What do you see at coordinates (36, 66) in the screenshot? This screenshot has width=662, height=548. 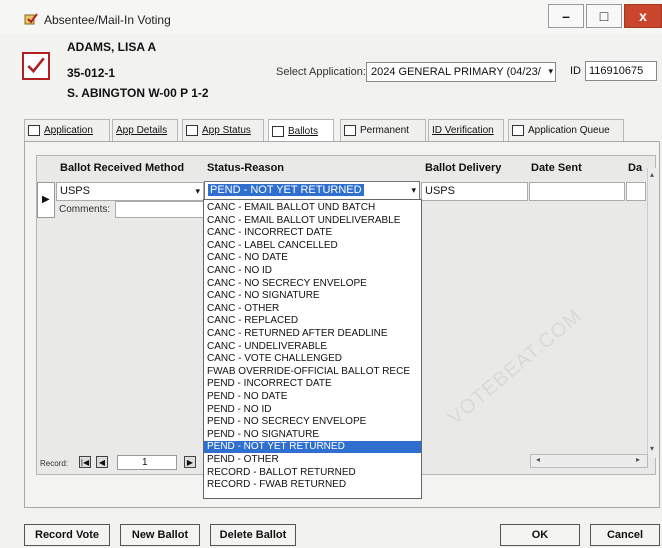 I see `ballot-check-icon` at bounding box center [36, 66].